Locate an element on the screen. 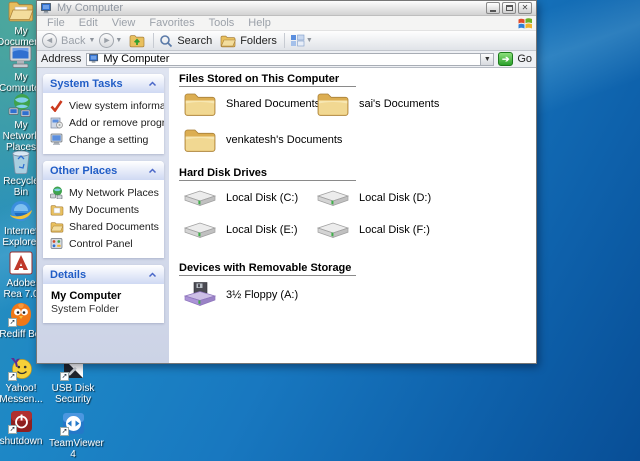  network-globe-icon is located at coordinates (56, 193).